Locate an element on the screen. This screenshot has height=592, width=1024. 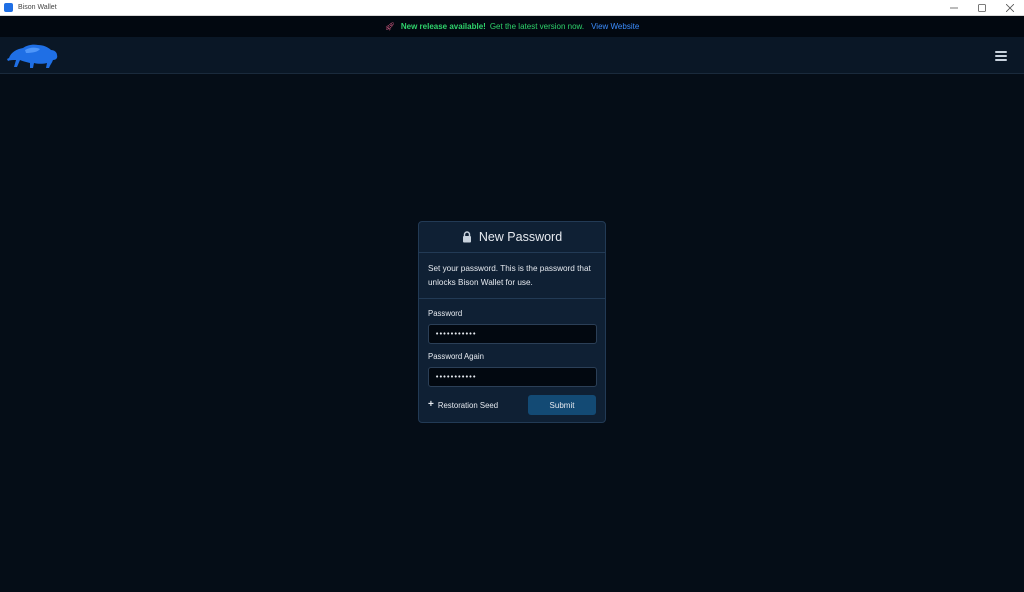
restoration-seed-label: Restoration Seed is located at coordinates (468, 405).